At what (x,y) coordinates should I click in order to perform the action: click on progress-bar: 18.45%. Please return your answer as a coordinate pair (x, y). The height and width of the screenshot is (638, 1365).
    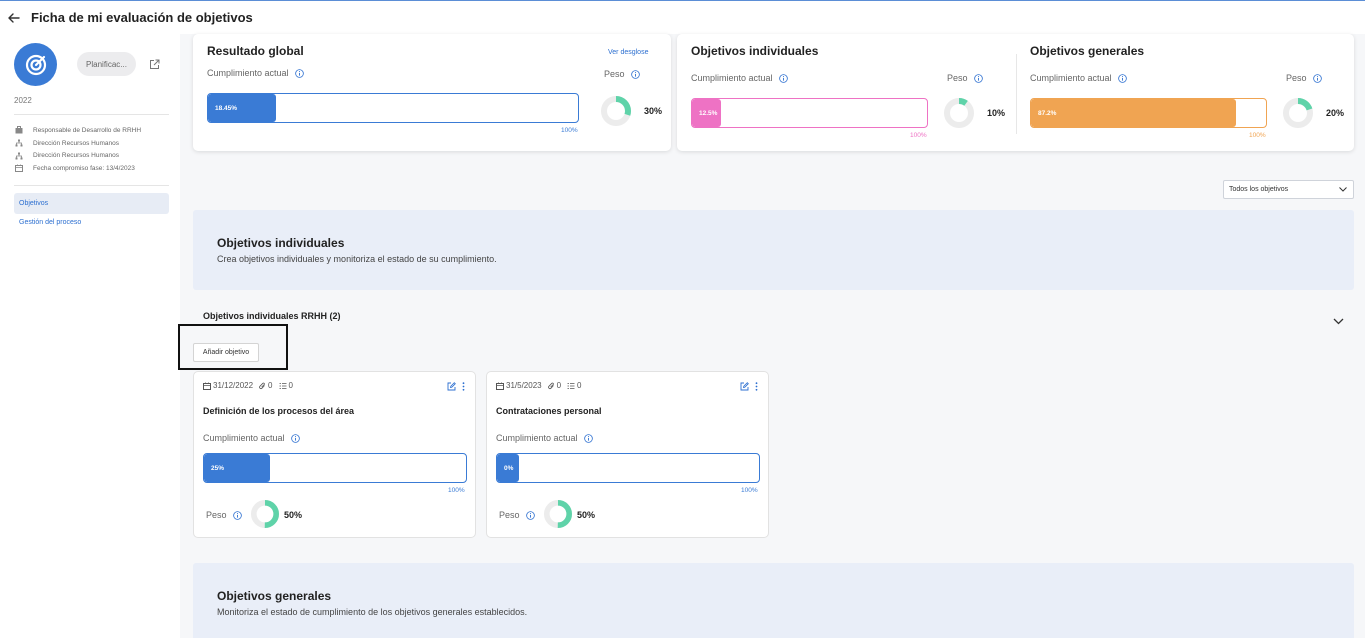
    Looking at the image, I should click on (393, 108).